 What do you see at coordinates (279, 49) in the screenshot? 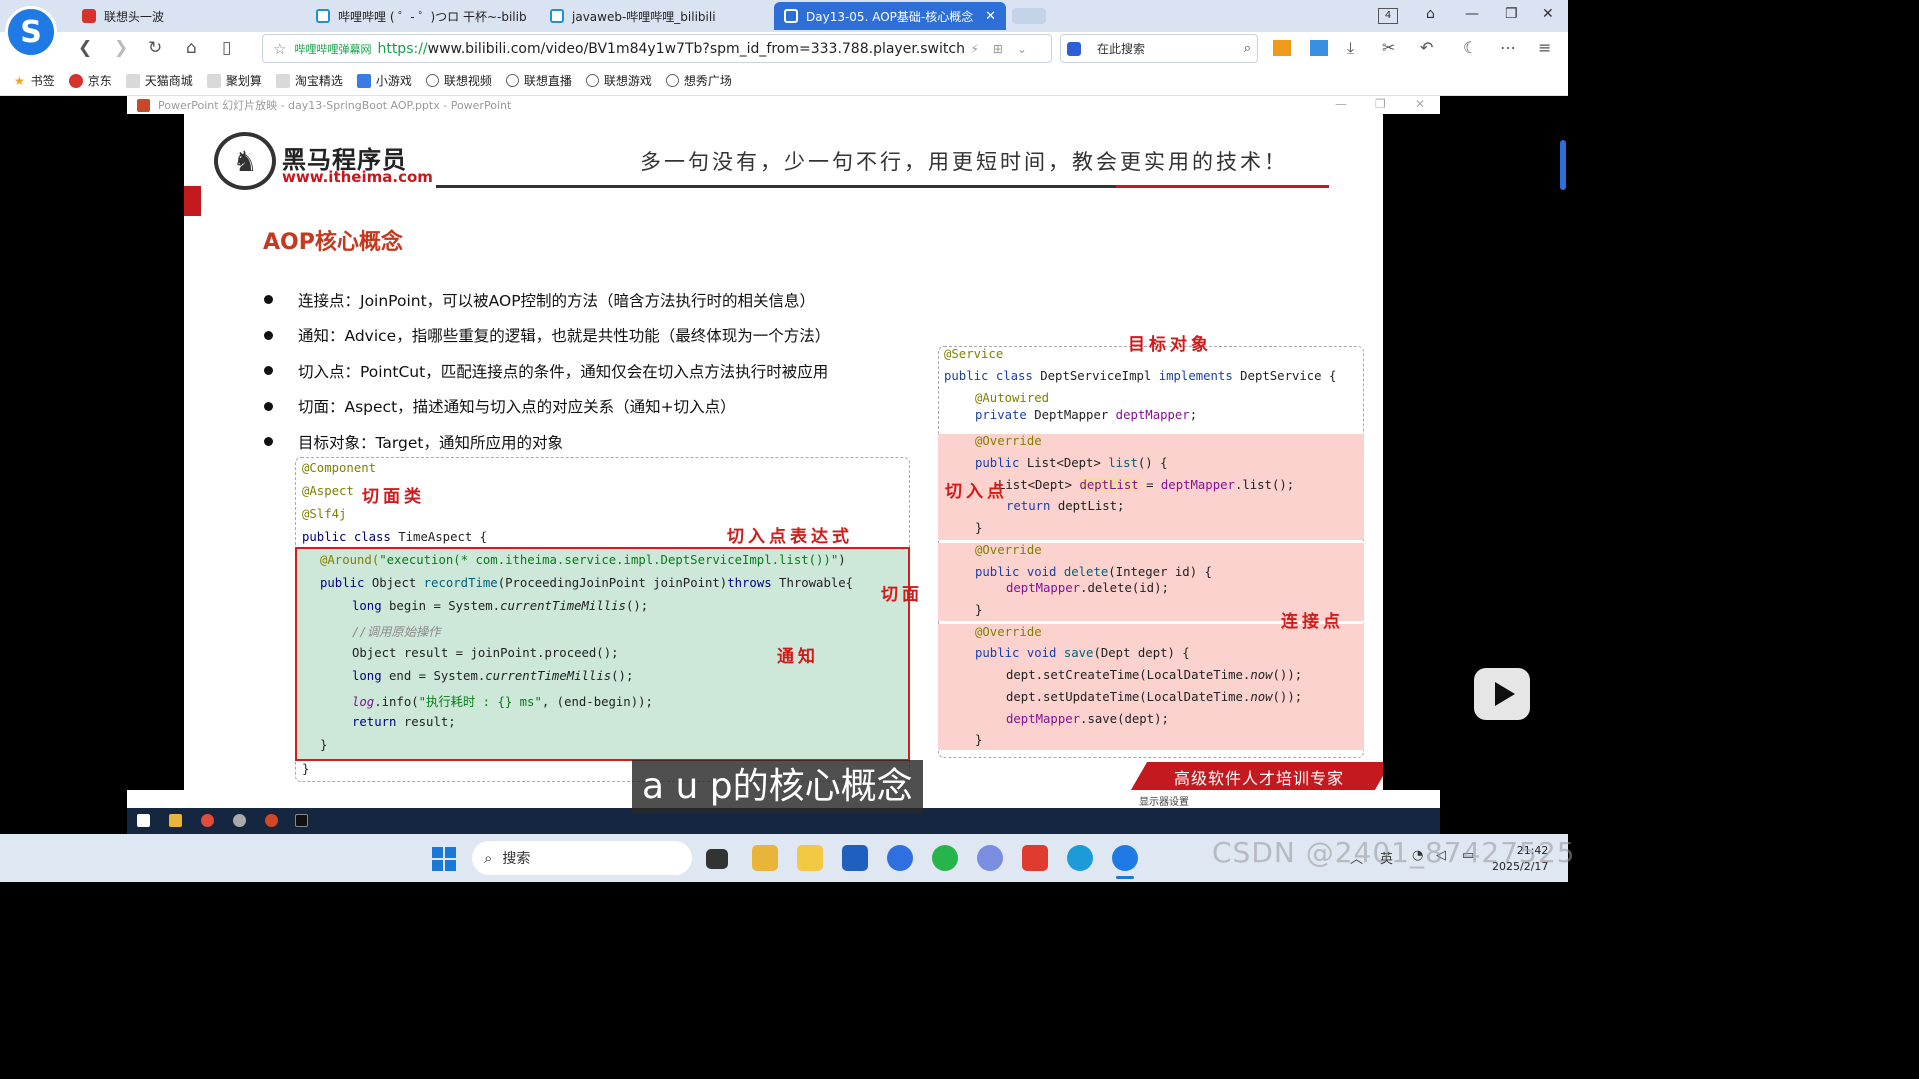
I see `bookmark-star-icon: ☆` at bounding box center [279, 49].